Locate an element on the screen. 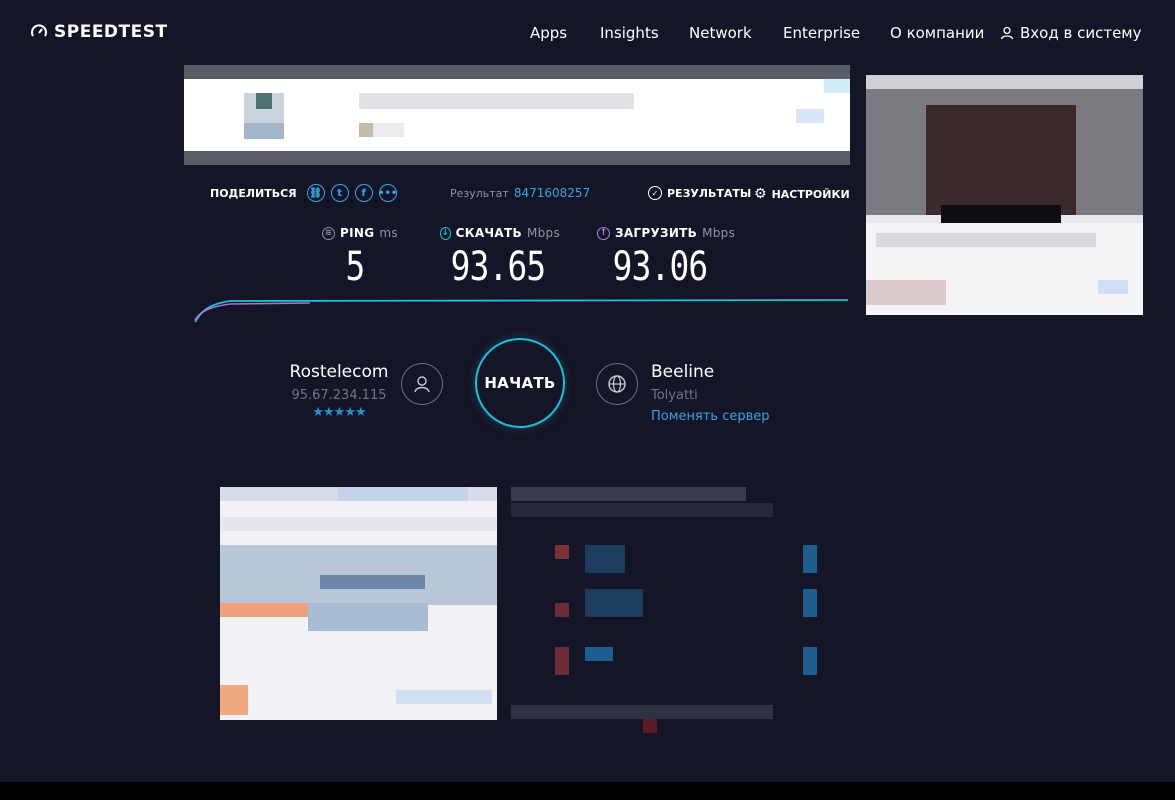 The width and height of the screenshot is (1175, 800). speed-graph is located at coordinates (521, 311).